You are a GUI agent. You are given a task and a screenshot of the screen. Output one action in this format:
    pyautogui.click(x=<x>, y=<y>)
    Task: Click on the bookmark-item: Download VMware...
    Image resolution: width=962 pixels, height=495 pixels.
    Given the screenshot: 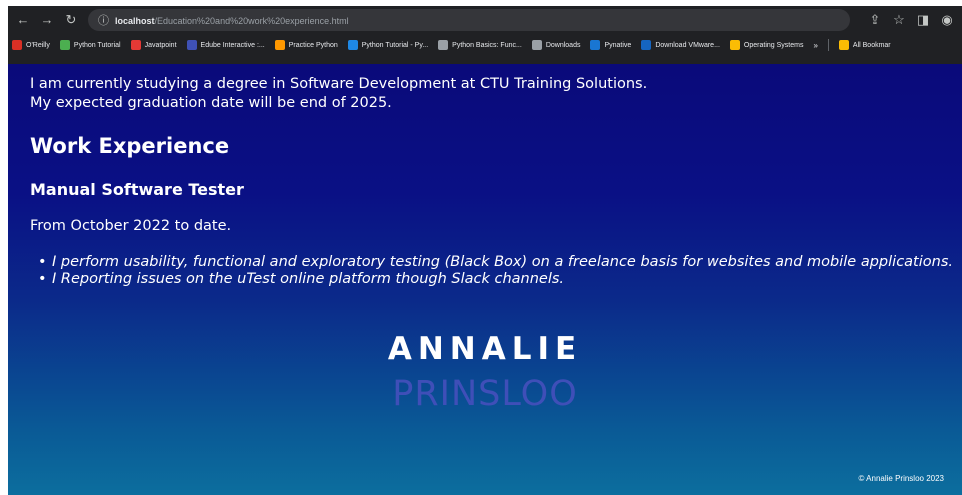 What is the action you would take?
    pyautogui.click(x=680, y=45)
    